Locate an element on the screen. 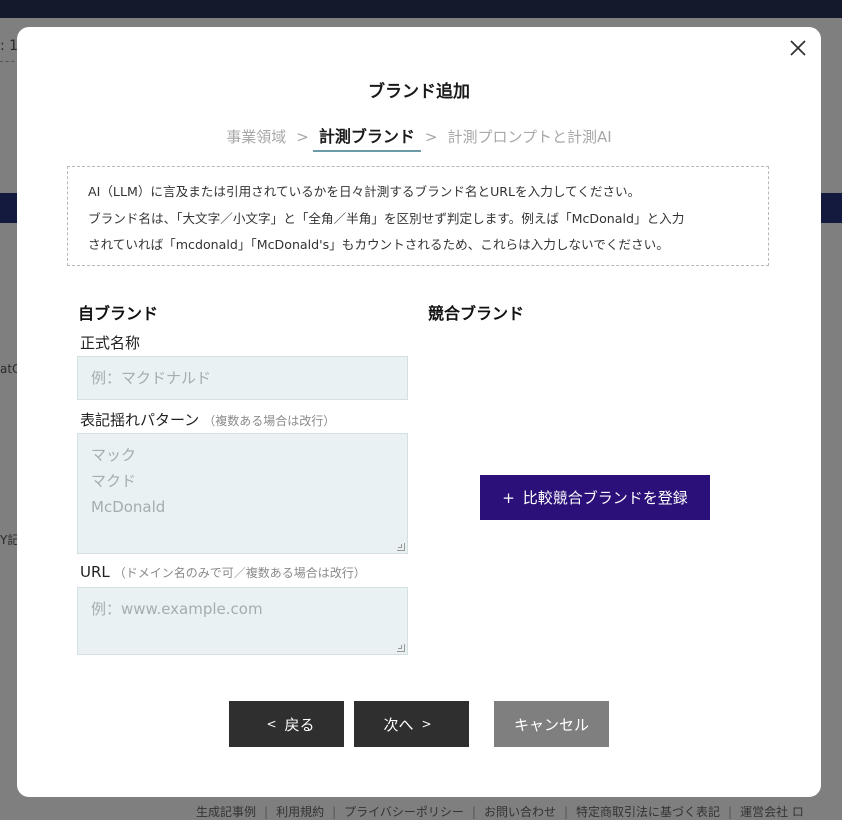  cancel-label: キャンセル is located at coordinates (551, 724).